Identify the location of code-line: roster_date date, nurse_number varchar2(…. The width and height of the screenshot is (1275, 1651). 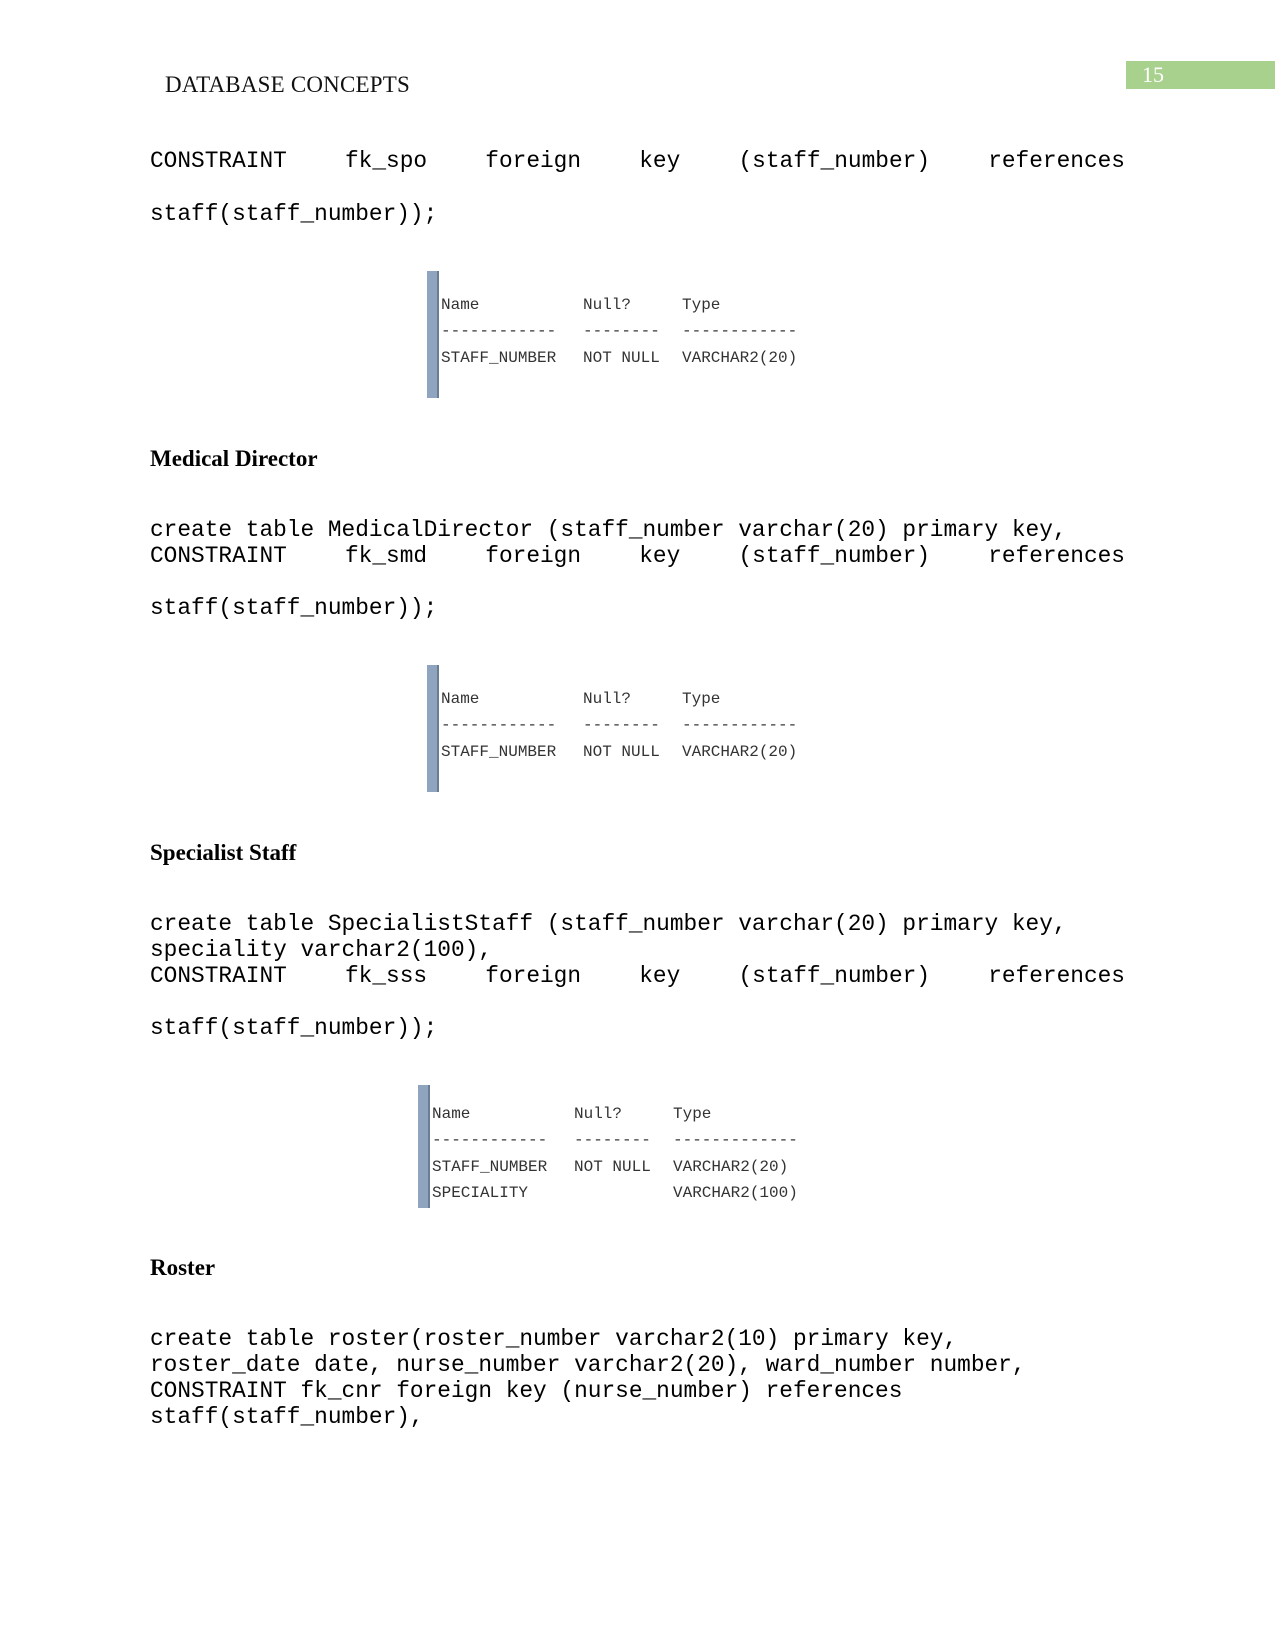
(588, 1365).